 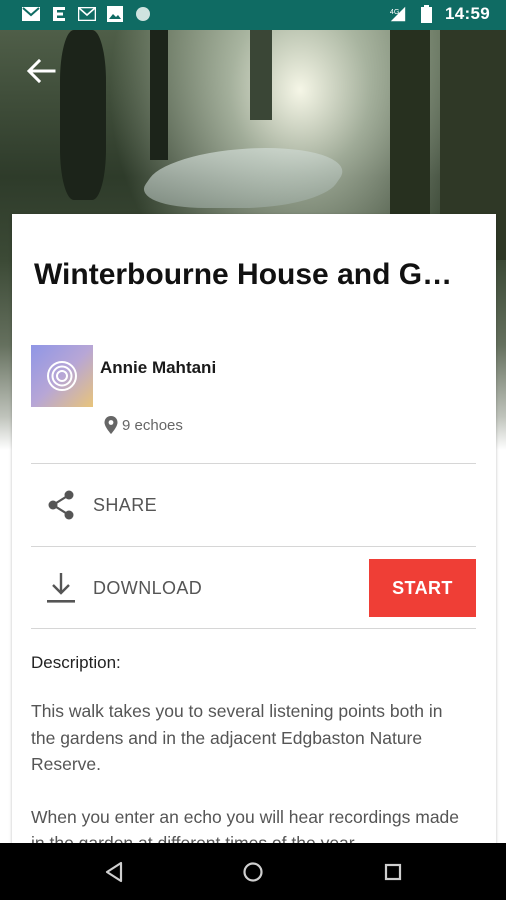 What do you see at coordinates (422, 588) in the screenshot?
I see `start-button: START` at bounding box center [422, 588].